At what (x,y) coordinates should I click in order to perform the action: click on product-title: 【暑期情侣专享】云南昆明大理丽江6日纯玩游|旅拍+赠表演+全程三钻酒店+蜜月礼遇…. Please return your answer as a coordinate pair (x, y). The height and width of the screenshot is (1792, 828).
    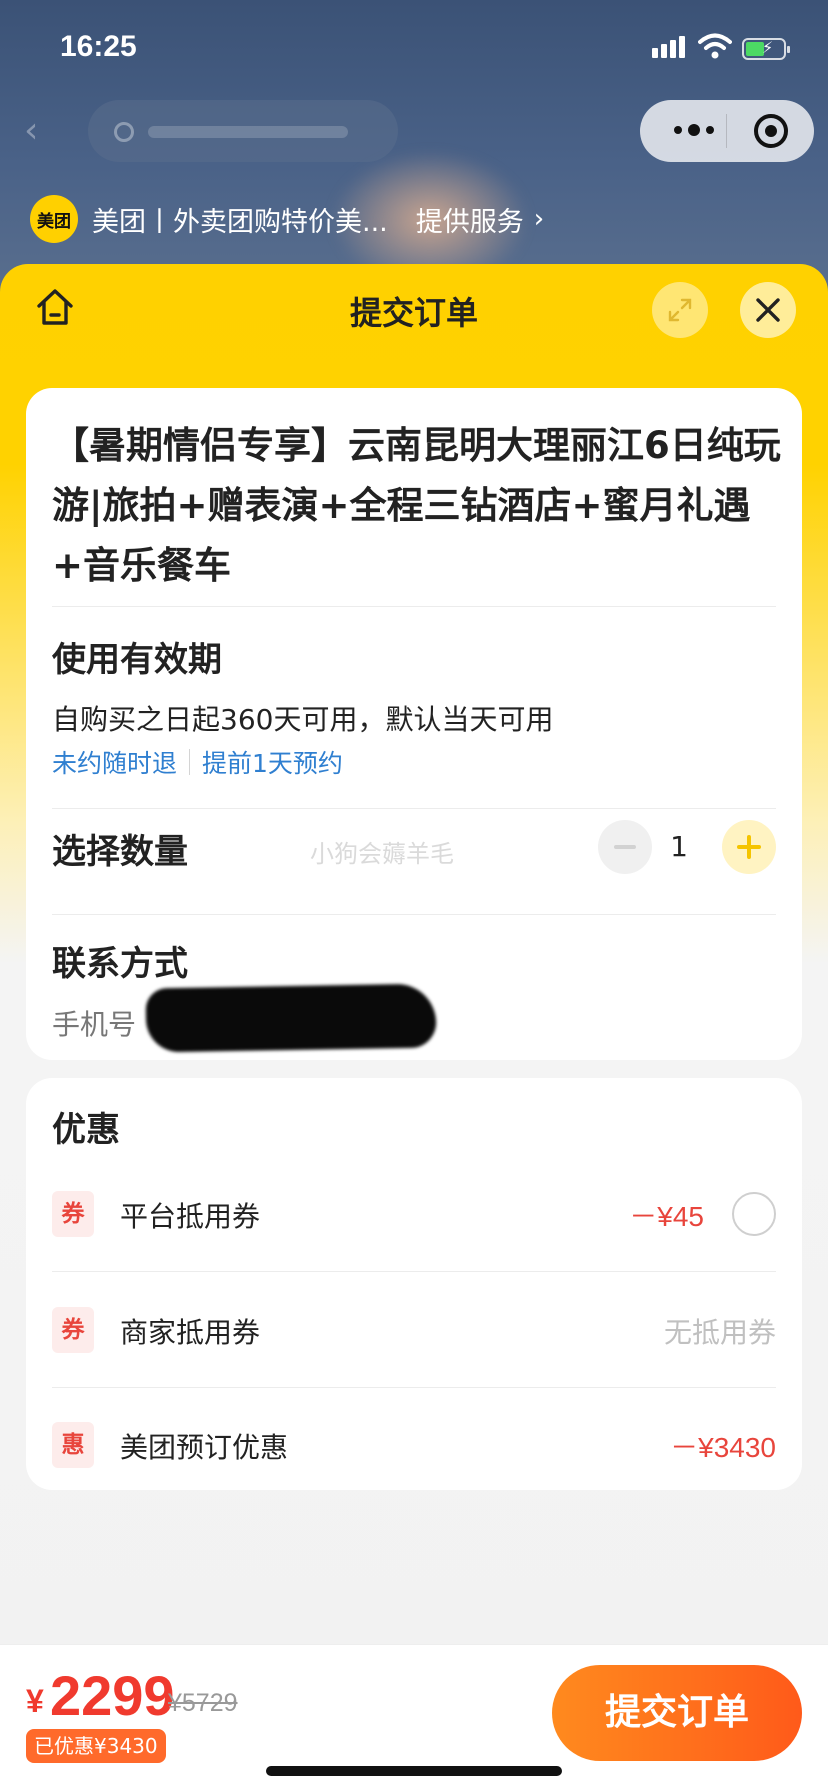
    Looking at the image, I should click on (416, 505).